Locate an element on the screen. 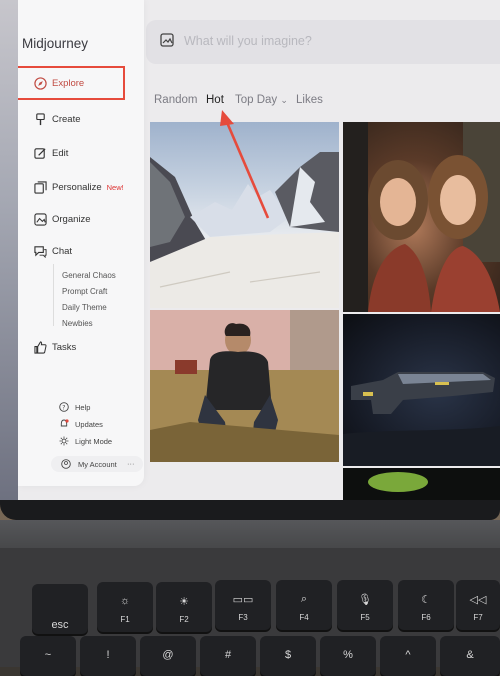  key-f6: ☾ F6 is located at coordinates (426, 605).